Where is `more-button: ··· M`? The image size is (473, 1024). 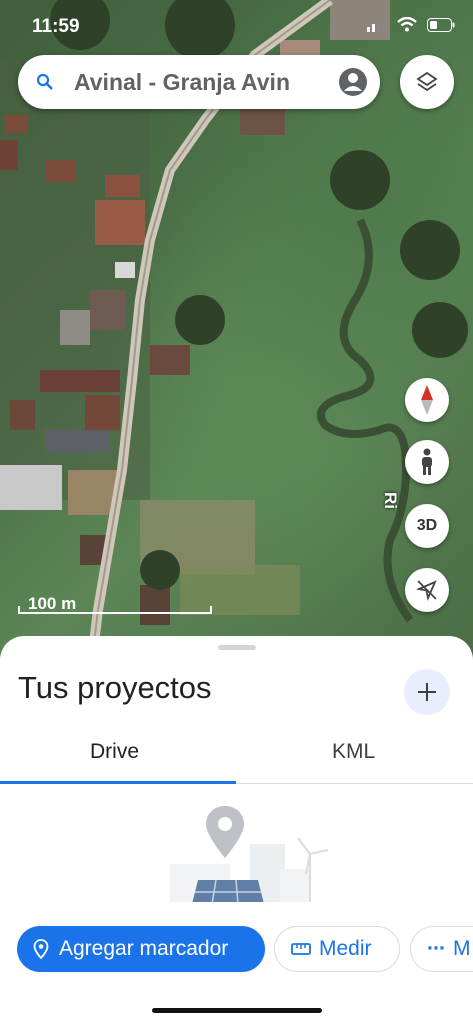
more-button: ··· M is located at coordinates (441, 949).